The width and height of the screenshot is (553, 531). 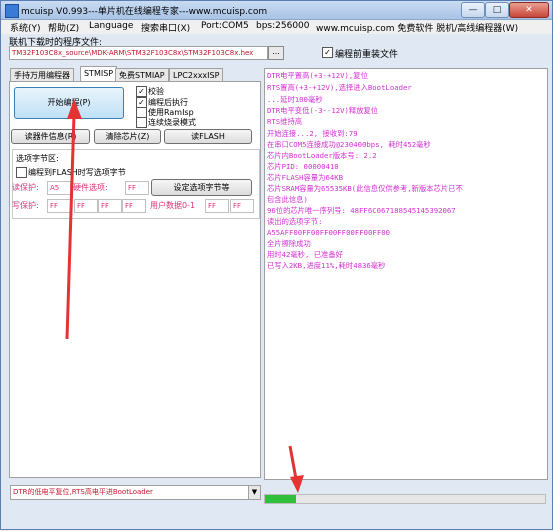 What do you see at coordinates (196, 75) in the screenshot?
I see `tab-lpc: LPC2xxxISP` at bounding box center [196, 75].